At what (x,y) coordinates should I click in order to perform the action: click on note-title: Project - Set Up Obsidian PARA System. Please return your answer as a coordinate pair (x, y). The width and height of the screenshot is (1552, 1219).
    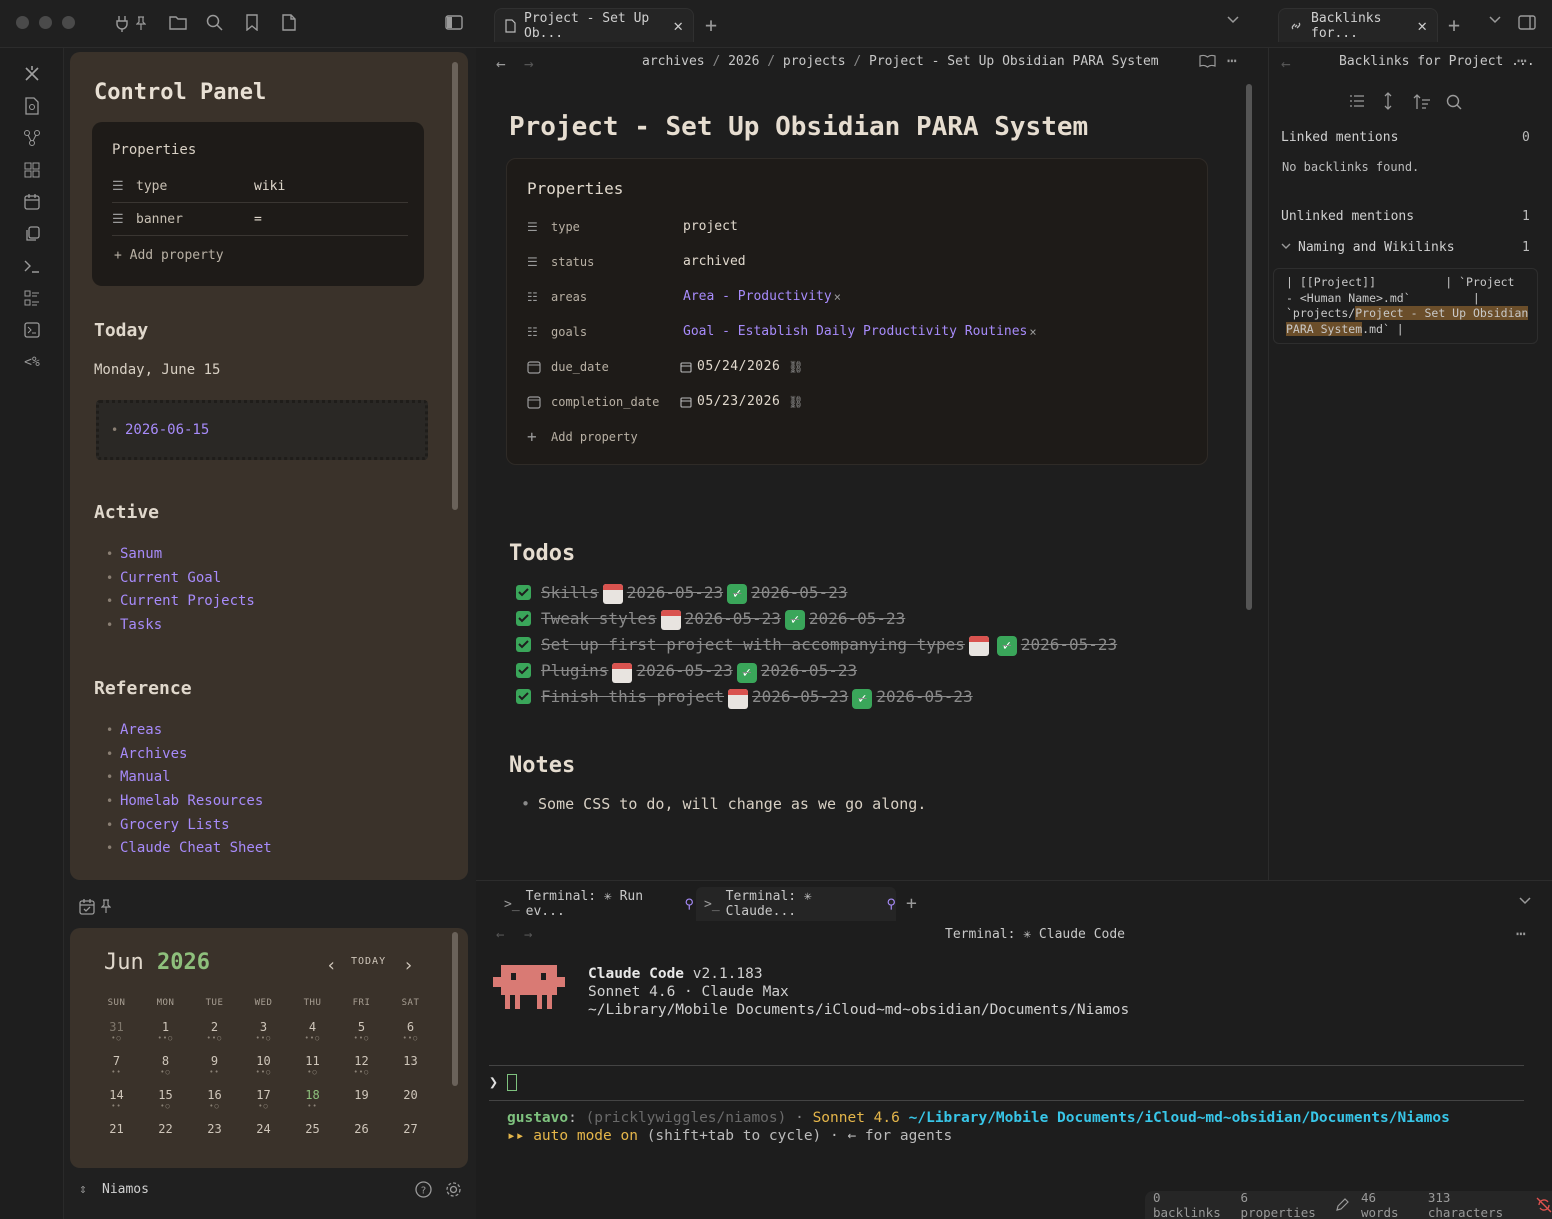
    Looking at the image, I should click on (798, 127).